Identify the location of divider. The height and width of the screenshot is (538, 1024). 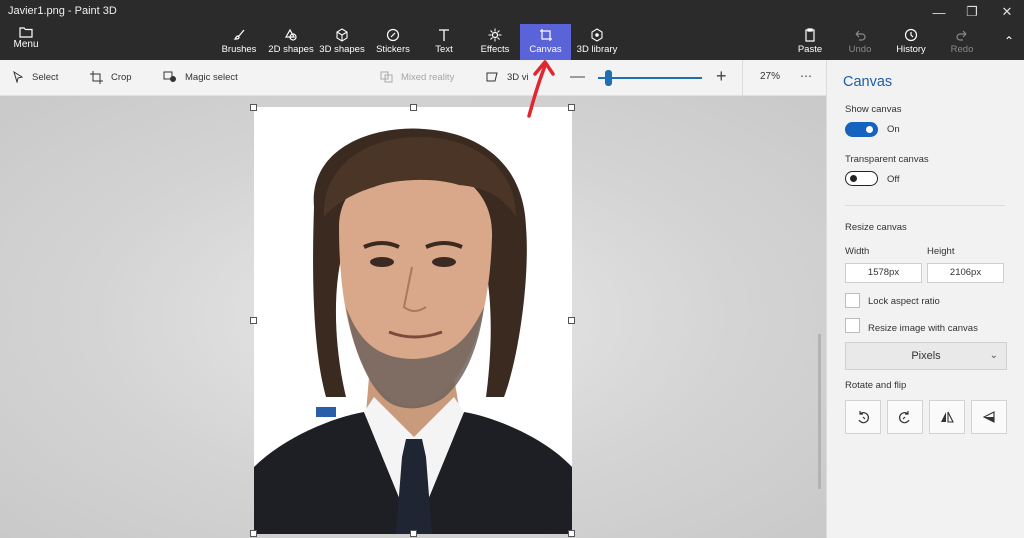
(742, 78).